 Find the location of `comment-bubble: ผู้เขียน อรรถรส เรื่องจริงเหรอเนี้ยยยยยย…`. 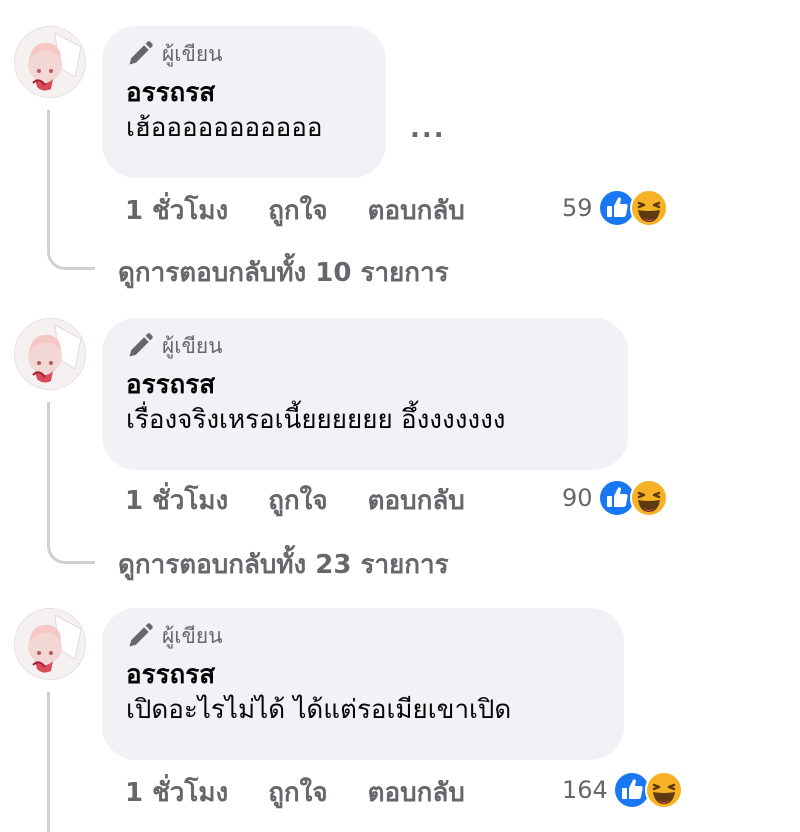

comment-bubble: ผู้เขียน อรรถรส เรื่องจริงเหรอเนี้ยยยยยย… is located at coordinates (365, 394).